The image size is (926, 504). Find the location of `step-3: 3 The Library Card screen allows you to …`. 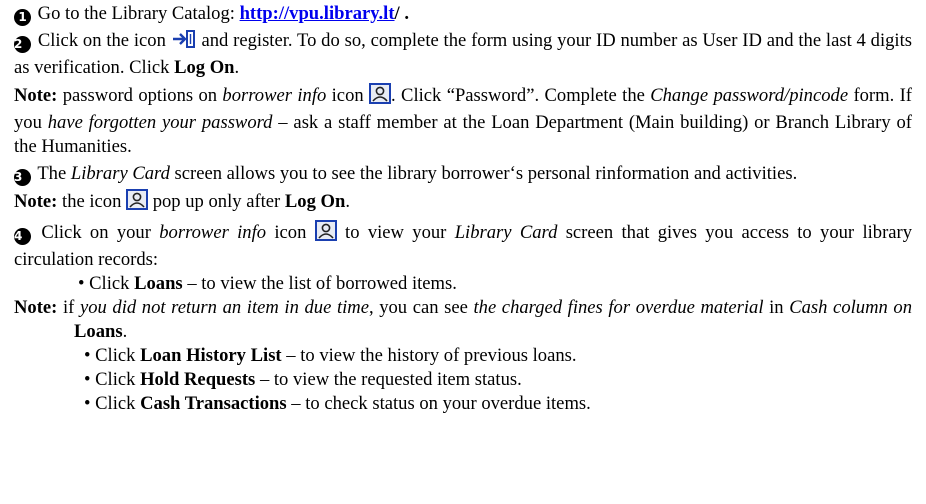

step-3: 3 The Library Card screen allows you to … is located at coordinates (463, 174).